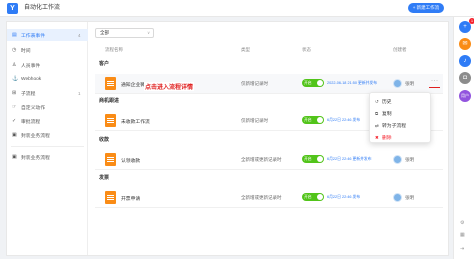 The width and height of the screenshot is (474, 259). I want to click on bot-icon: ◘, so click(465, 78).